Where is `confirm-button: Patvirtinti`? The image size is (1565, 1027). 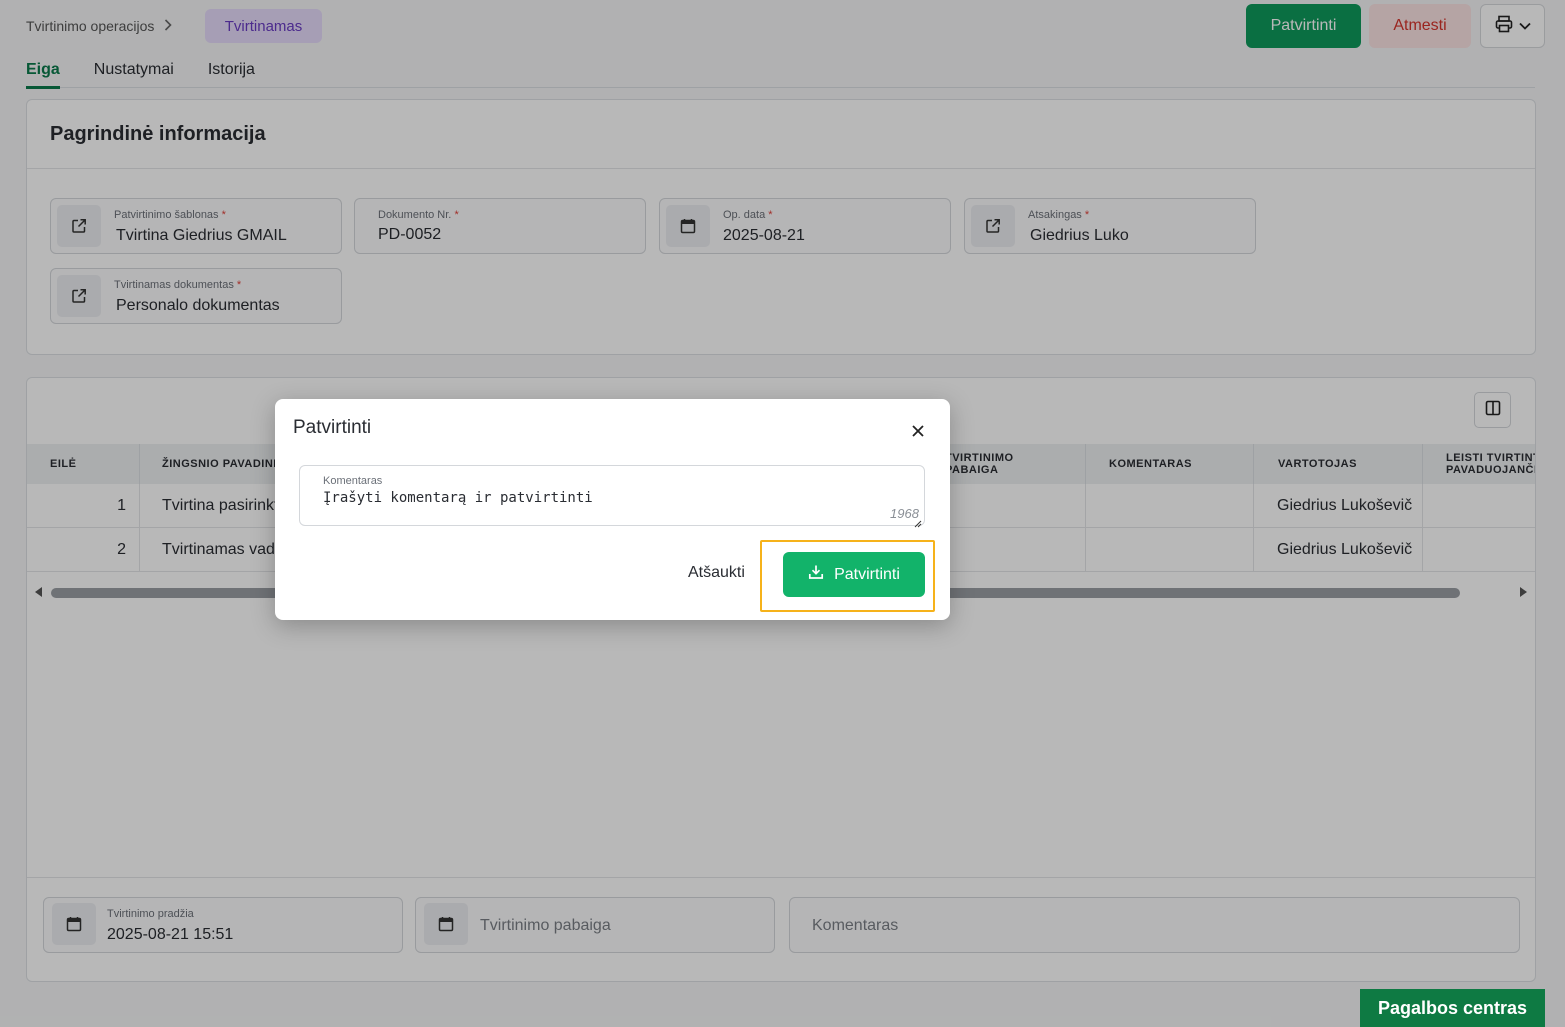 confirm-button: Patvirtinti is located at coordinates (854, 574).